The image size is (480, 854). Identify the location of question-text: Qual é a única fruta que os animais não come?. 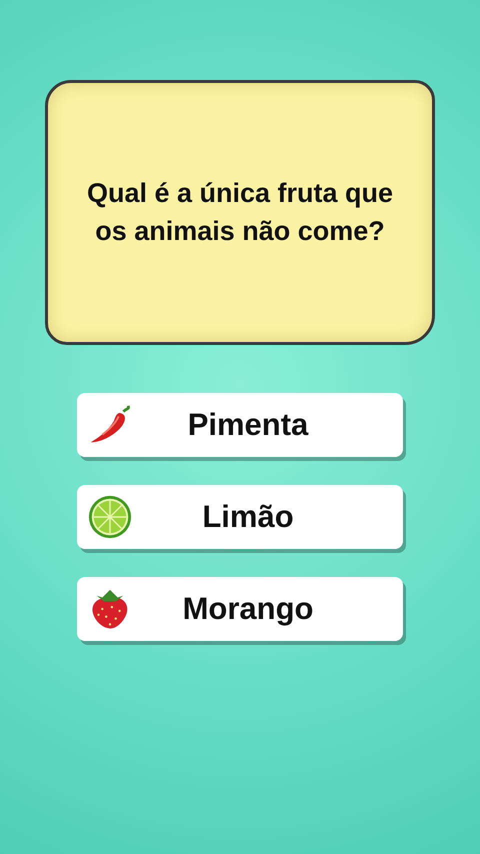
(240, 212).